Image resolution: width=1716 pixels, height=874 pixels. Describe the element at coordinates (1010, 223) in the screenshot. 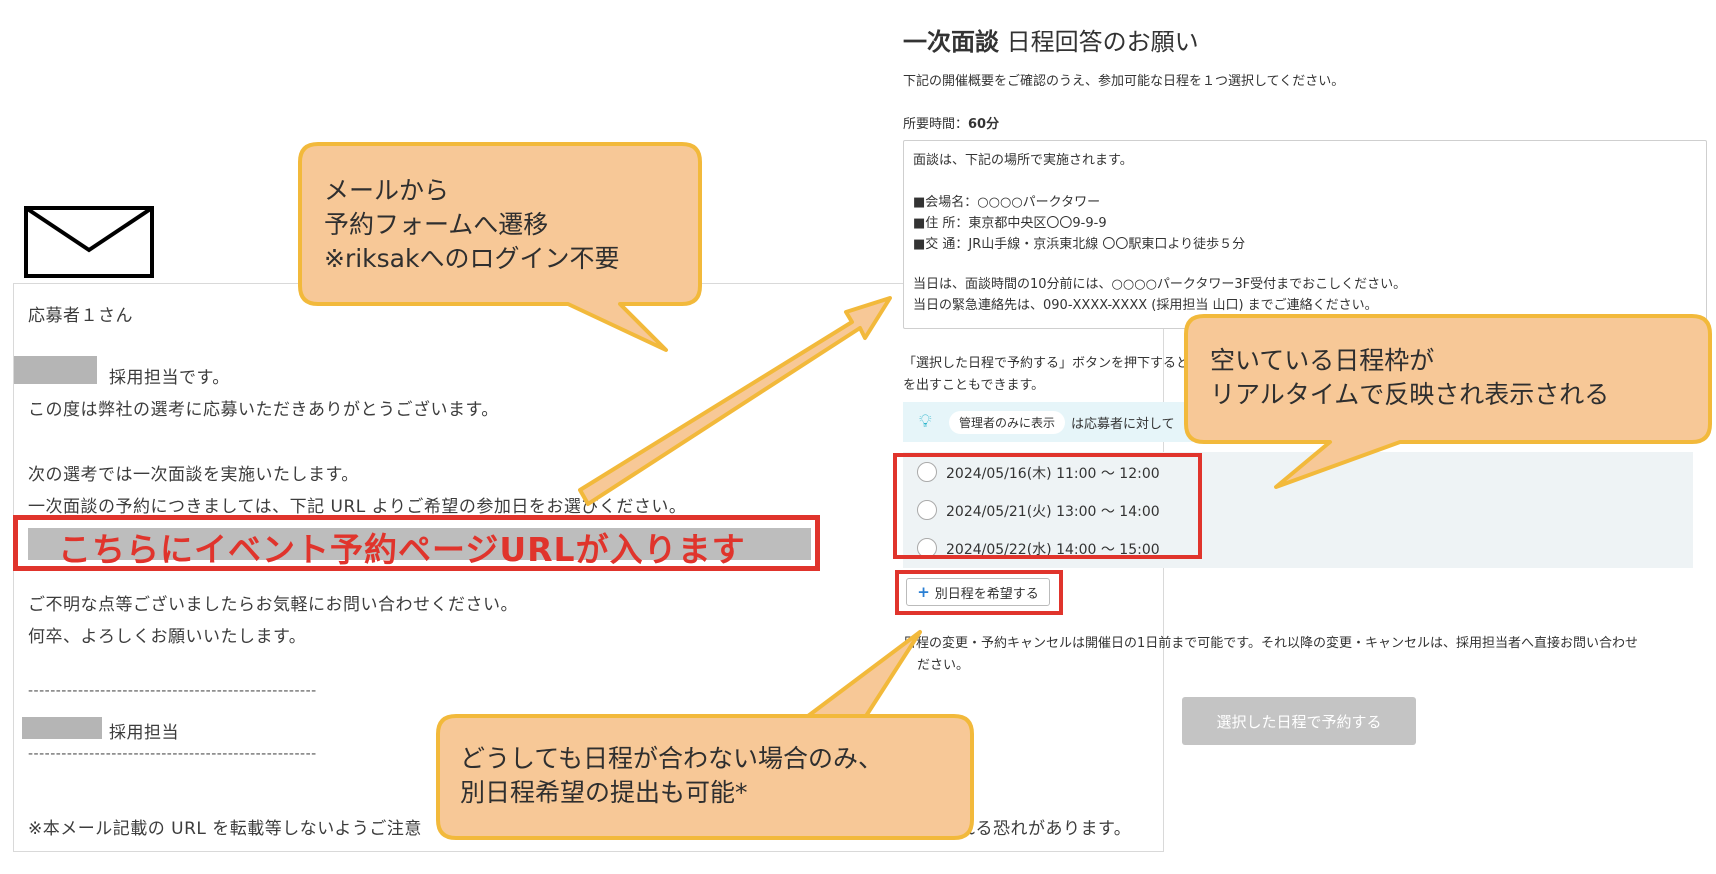

I see `info-line: ■住 所：東京都中央区〇〇9-9-9` at that location.